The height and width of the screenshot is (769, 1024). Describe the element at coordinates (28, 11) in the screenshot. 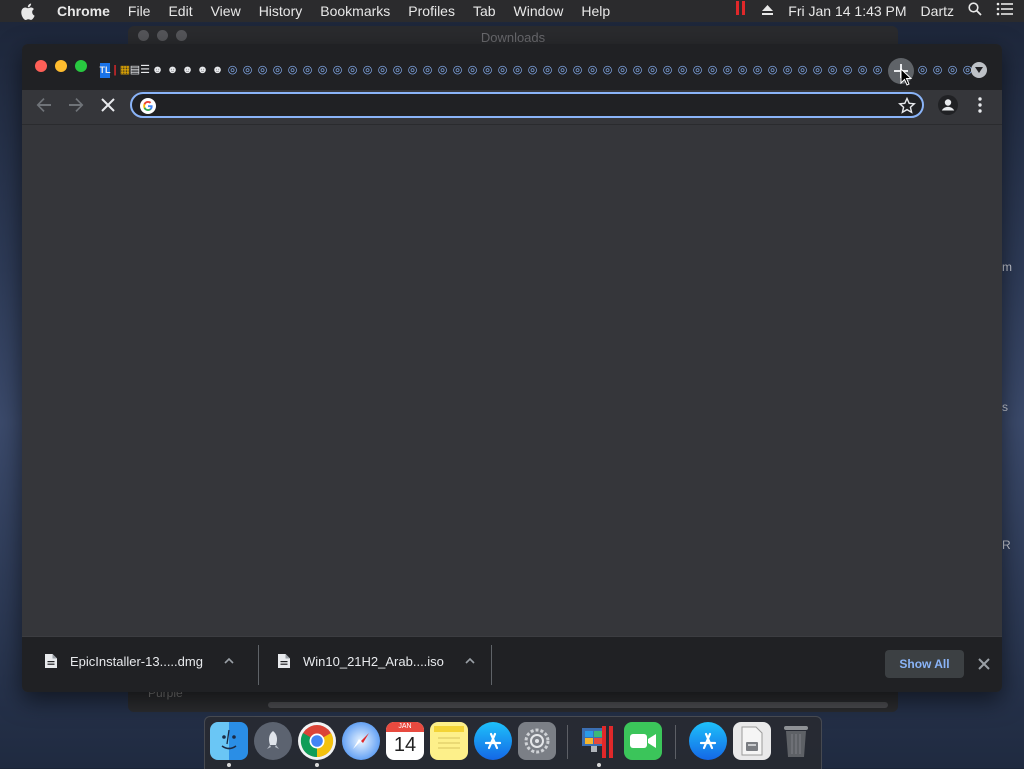

I see `apple-menu-icon` at that location.